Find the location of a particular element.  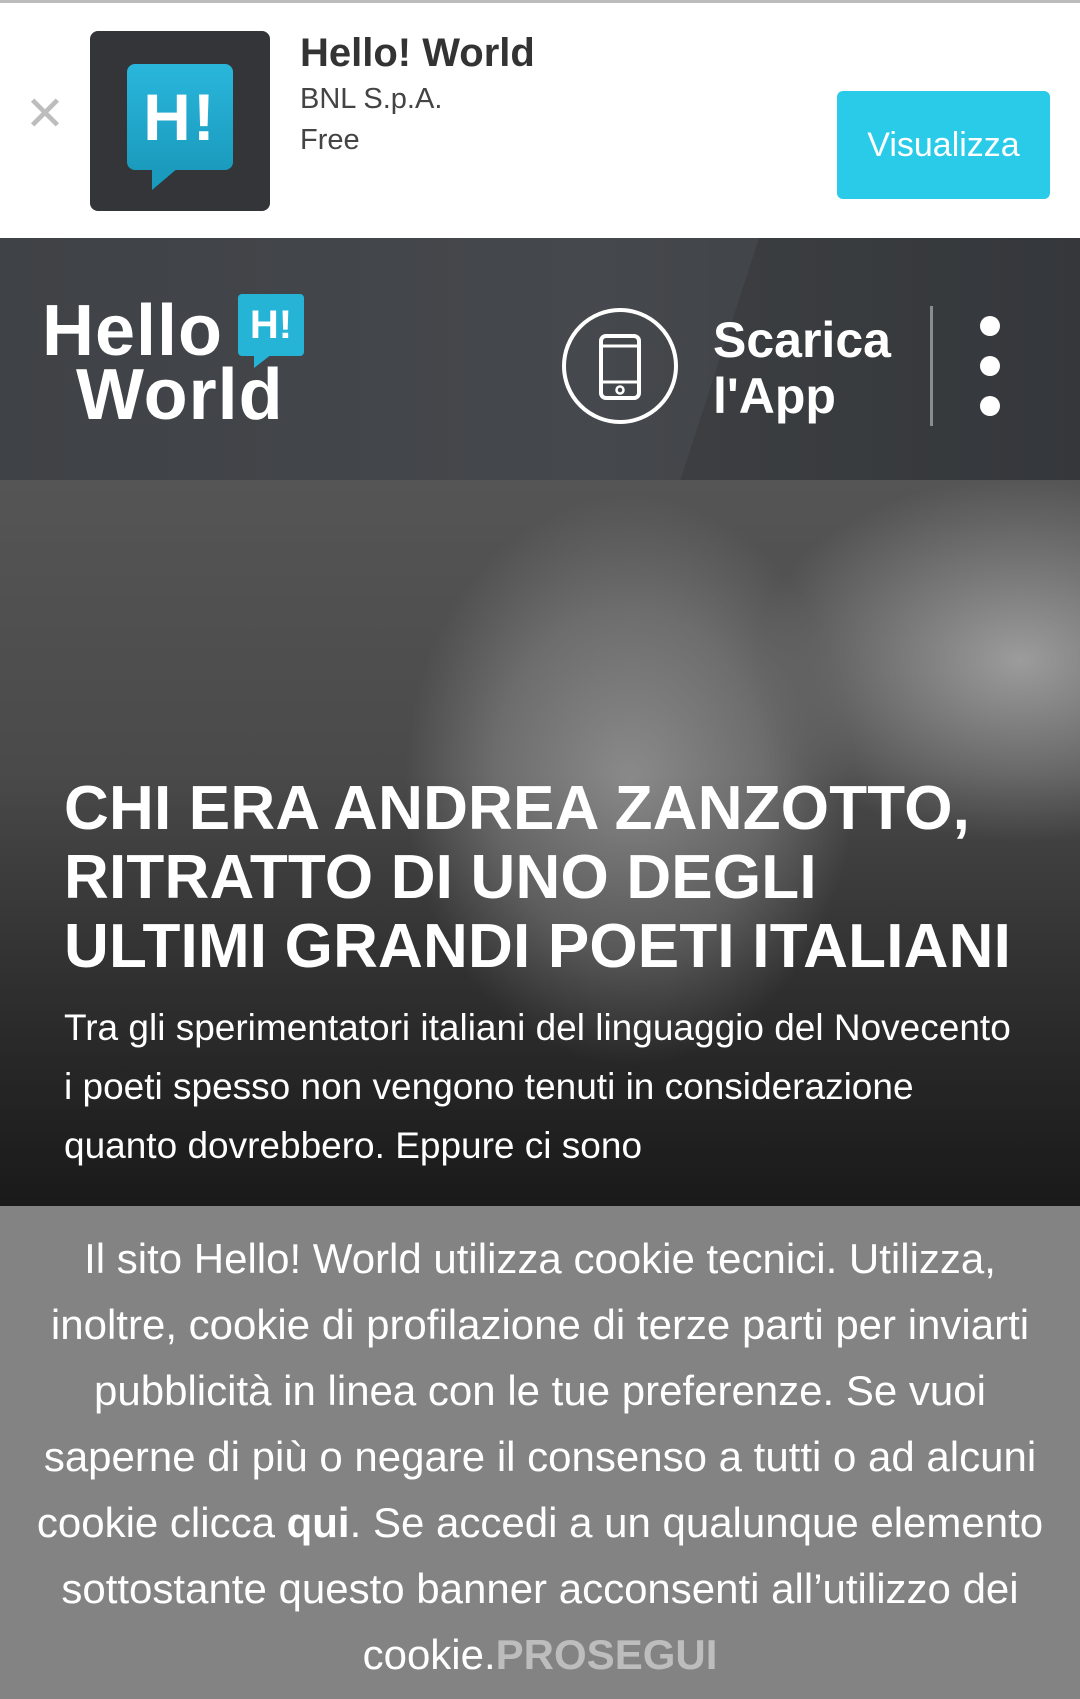

smartphone-icon is located at coordinates (620, 366).